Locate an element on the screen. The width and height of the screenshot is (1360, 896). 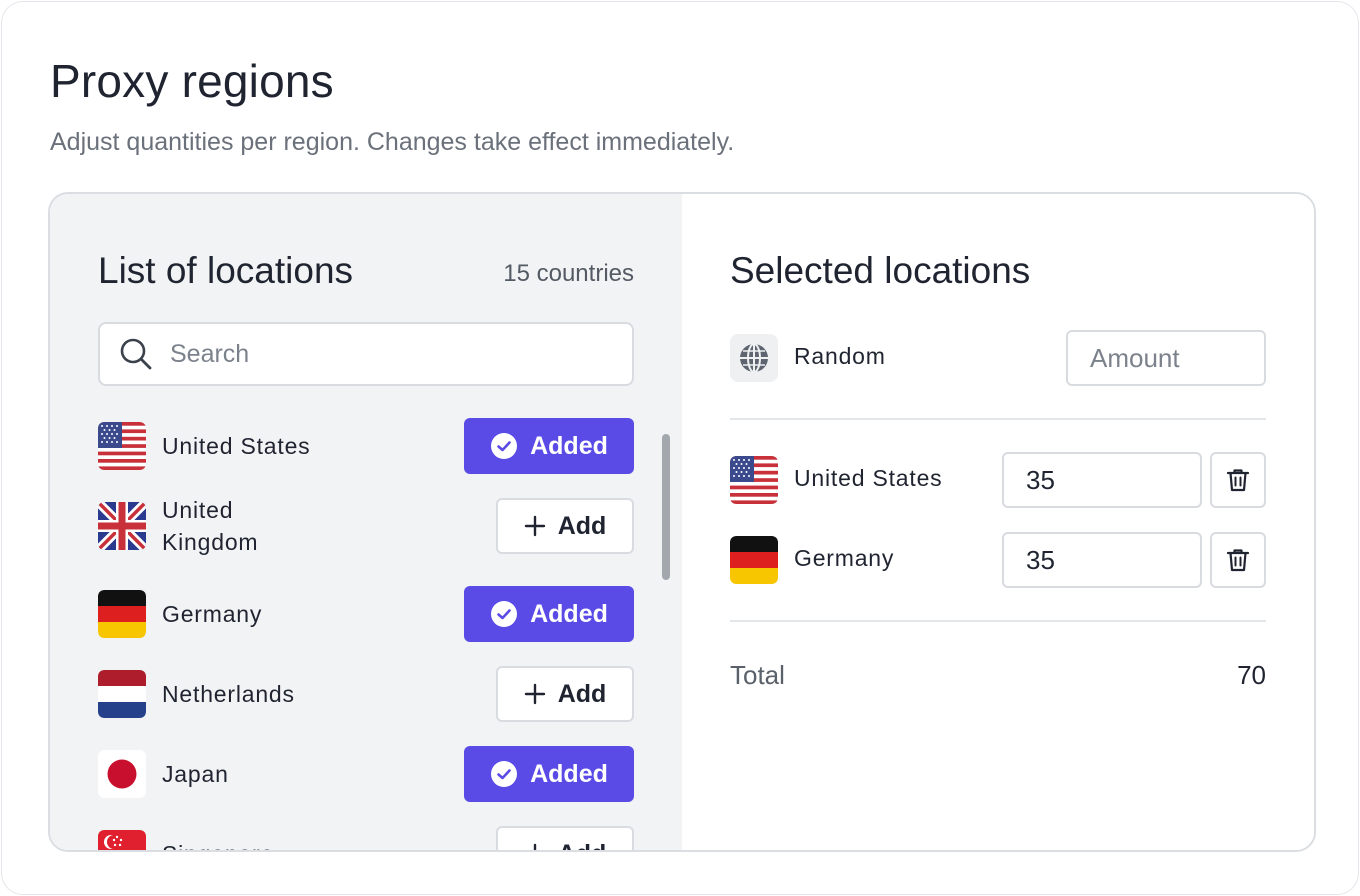
add-button-united-kingdom: Add is located at coordinates (565, 526).